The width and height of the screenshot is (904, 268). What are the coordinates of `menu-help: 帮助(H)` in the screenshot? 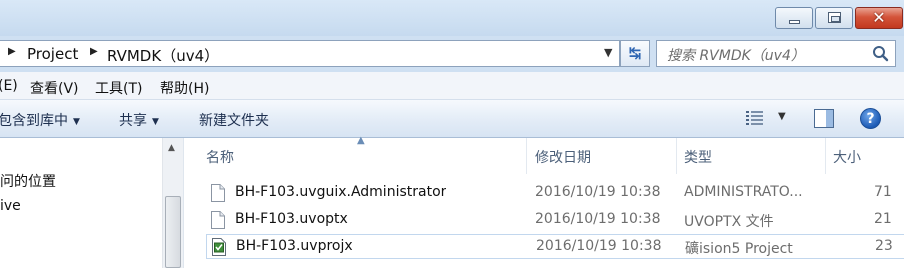 It's located at (184, 88).